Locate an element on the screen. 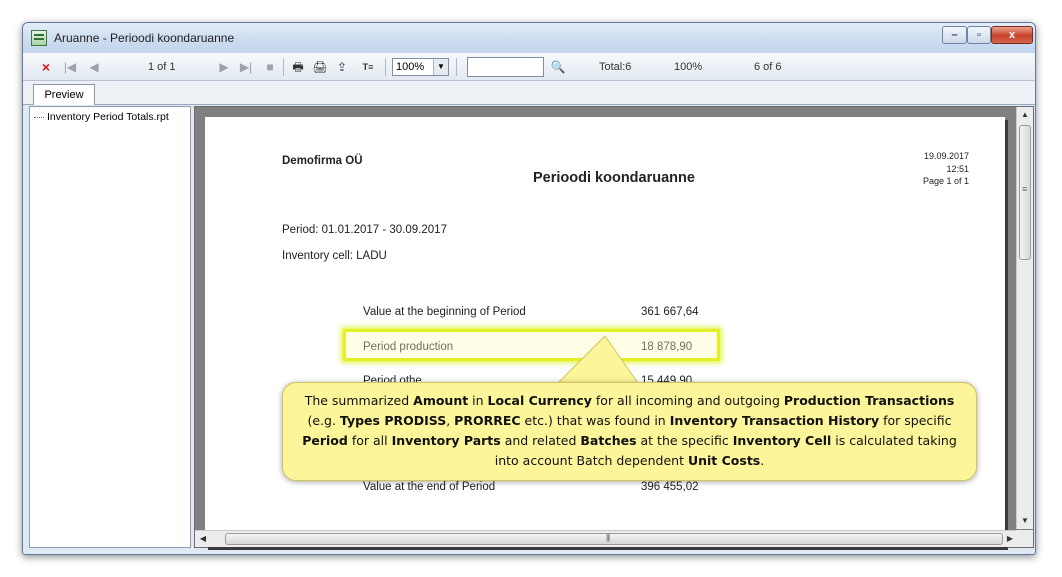 This screenshot has width=1062, height=577. close-icon: x is located at coordinates (1012, 35).